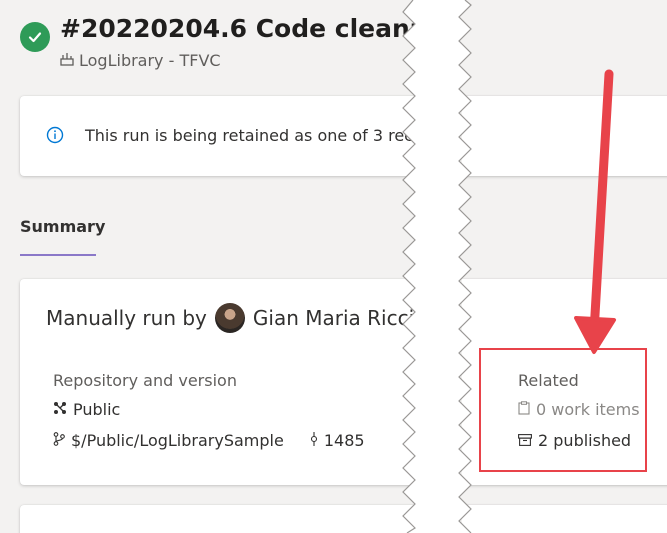  What do you see at coordinates (314, 440) in the screenshot?
I see `changeset-icon` at bounding box center [314, 440].